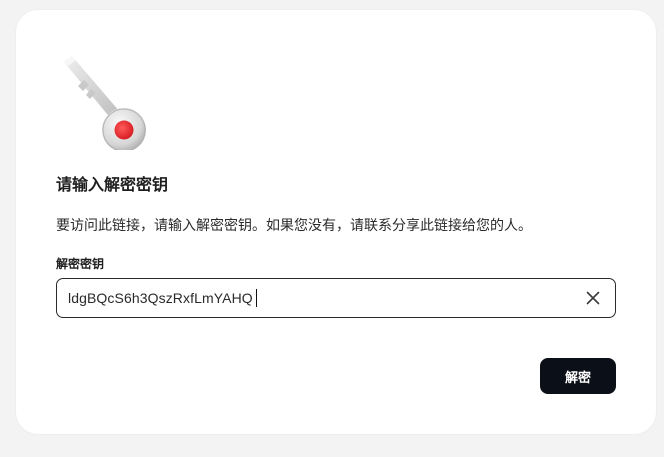  I want to click on instruction-text: 要访问此链接，请输入解密密钥。如果您没有，请联系分享此链接给您的人。, so click(294, 226).